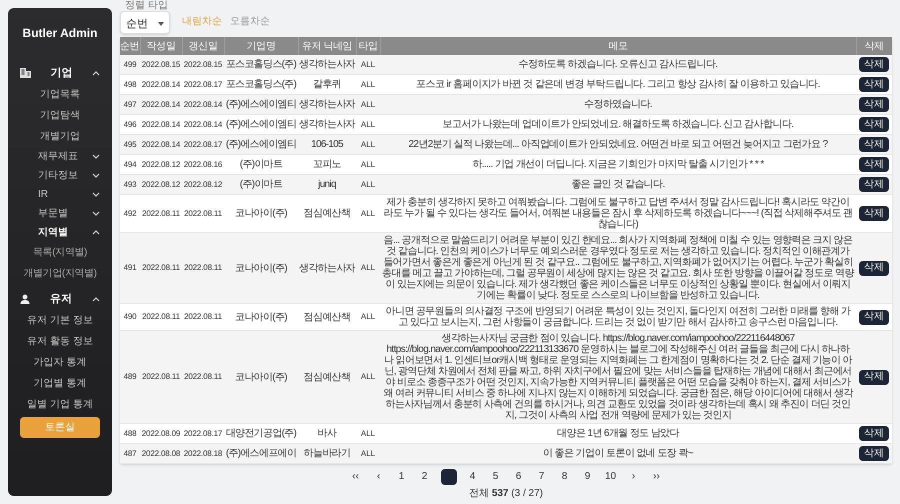  I want to click on nav-group: 기타정보, so click(60, 175).